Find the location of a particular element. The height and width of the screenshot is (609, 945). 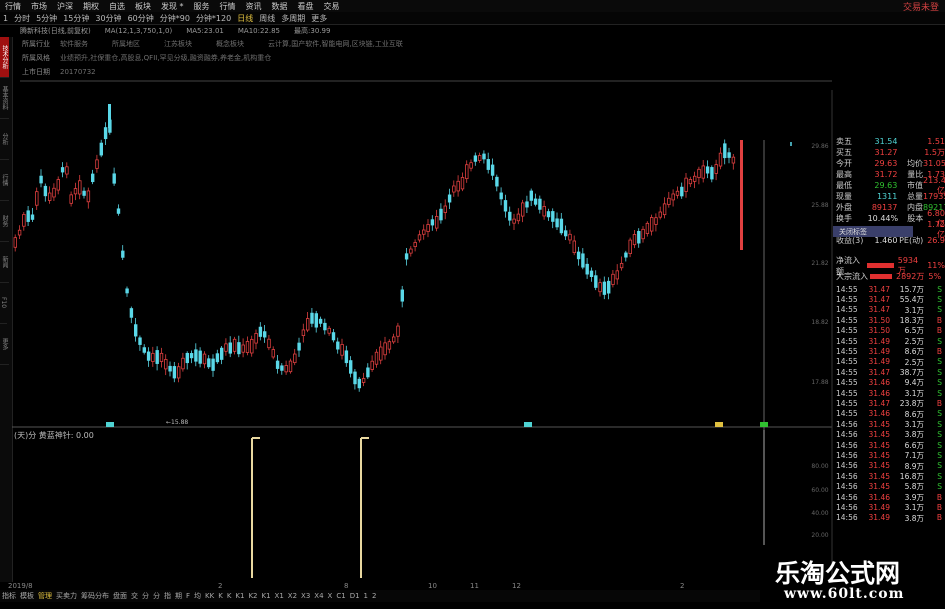

tick-volume: 38.7万 is located at coordinates (911, 372).